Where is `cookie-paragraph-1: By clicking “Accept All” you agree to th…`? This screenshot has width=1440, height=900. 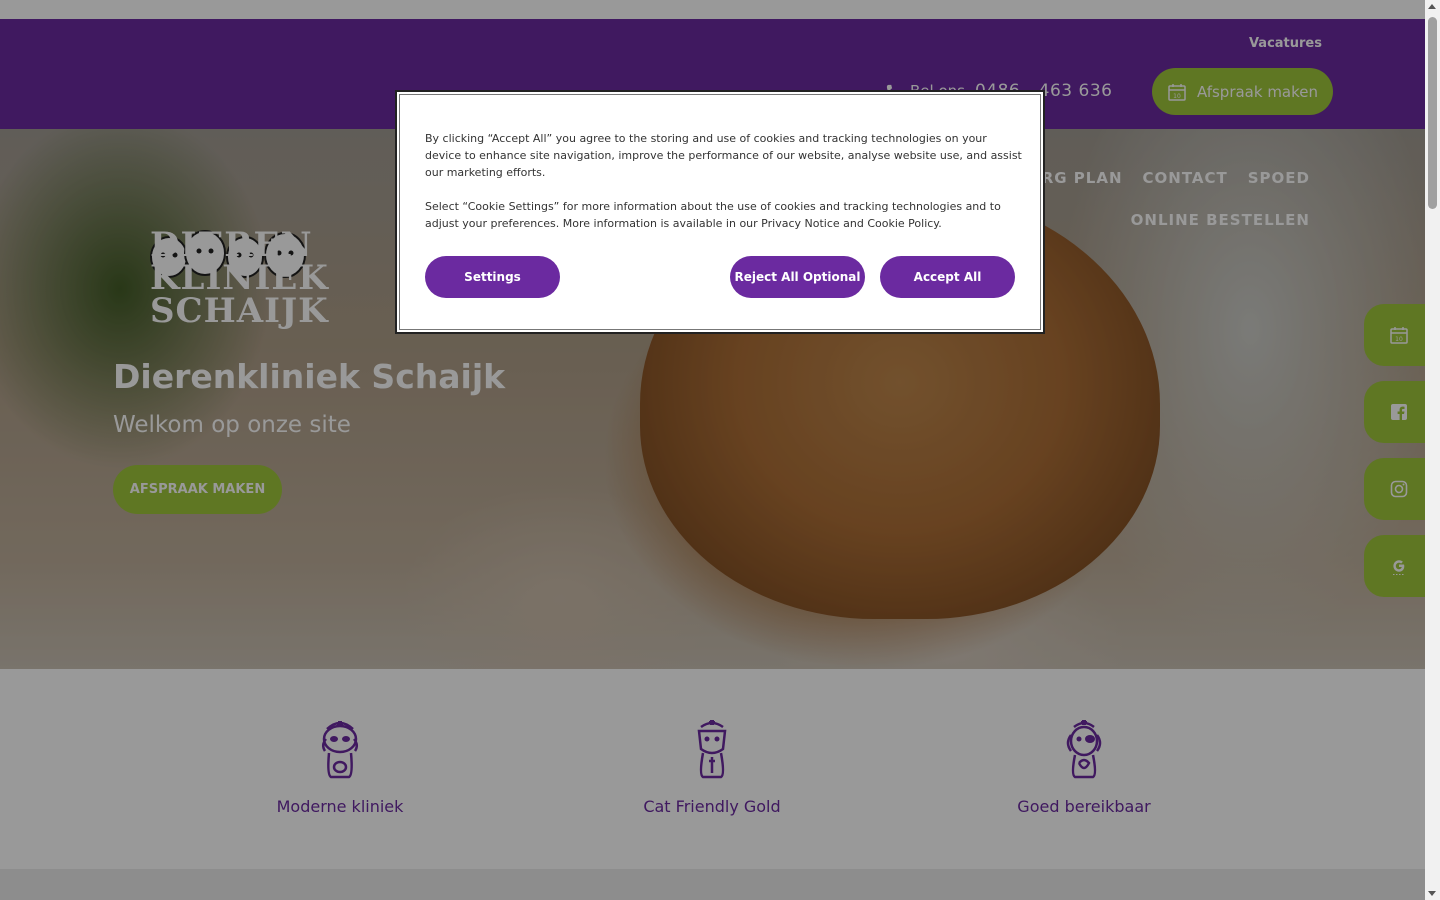 cookie-paragraph-1: By clicking “Accept All” you agree to th… is located at coordinates (723, 155).